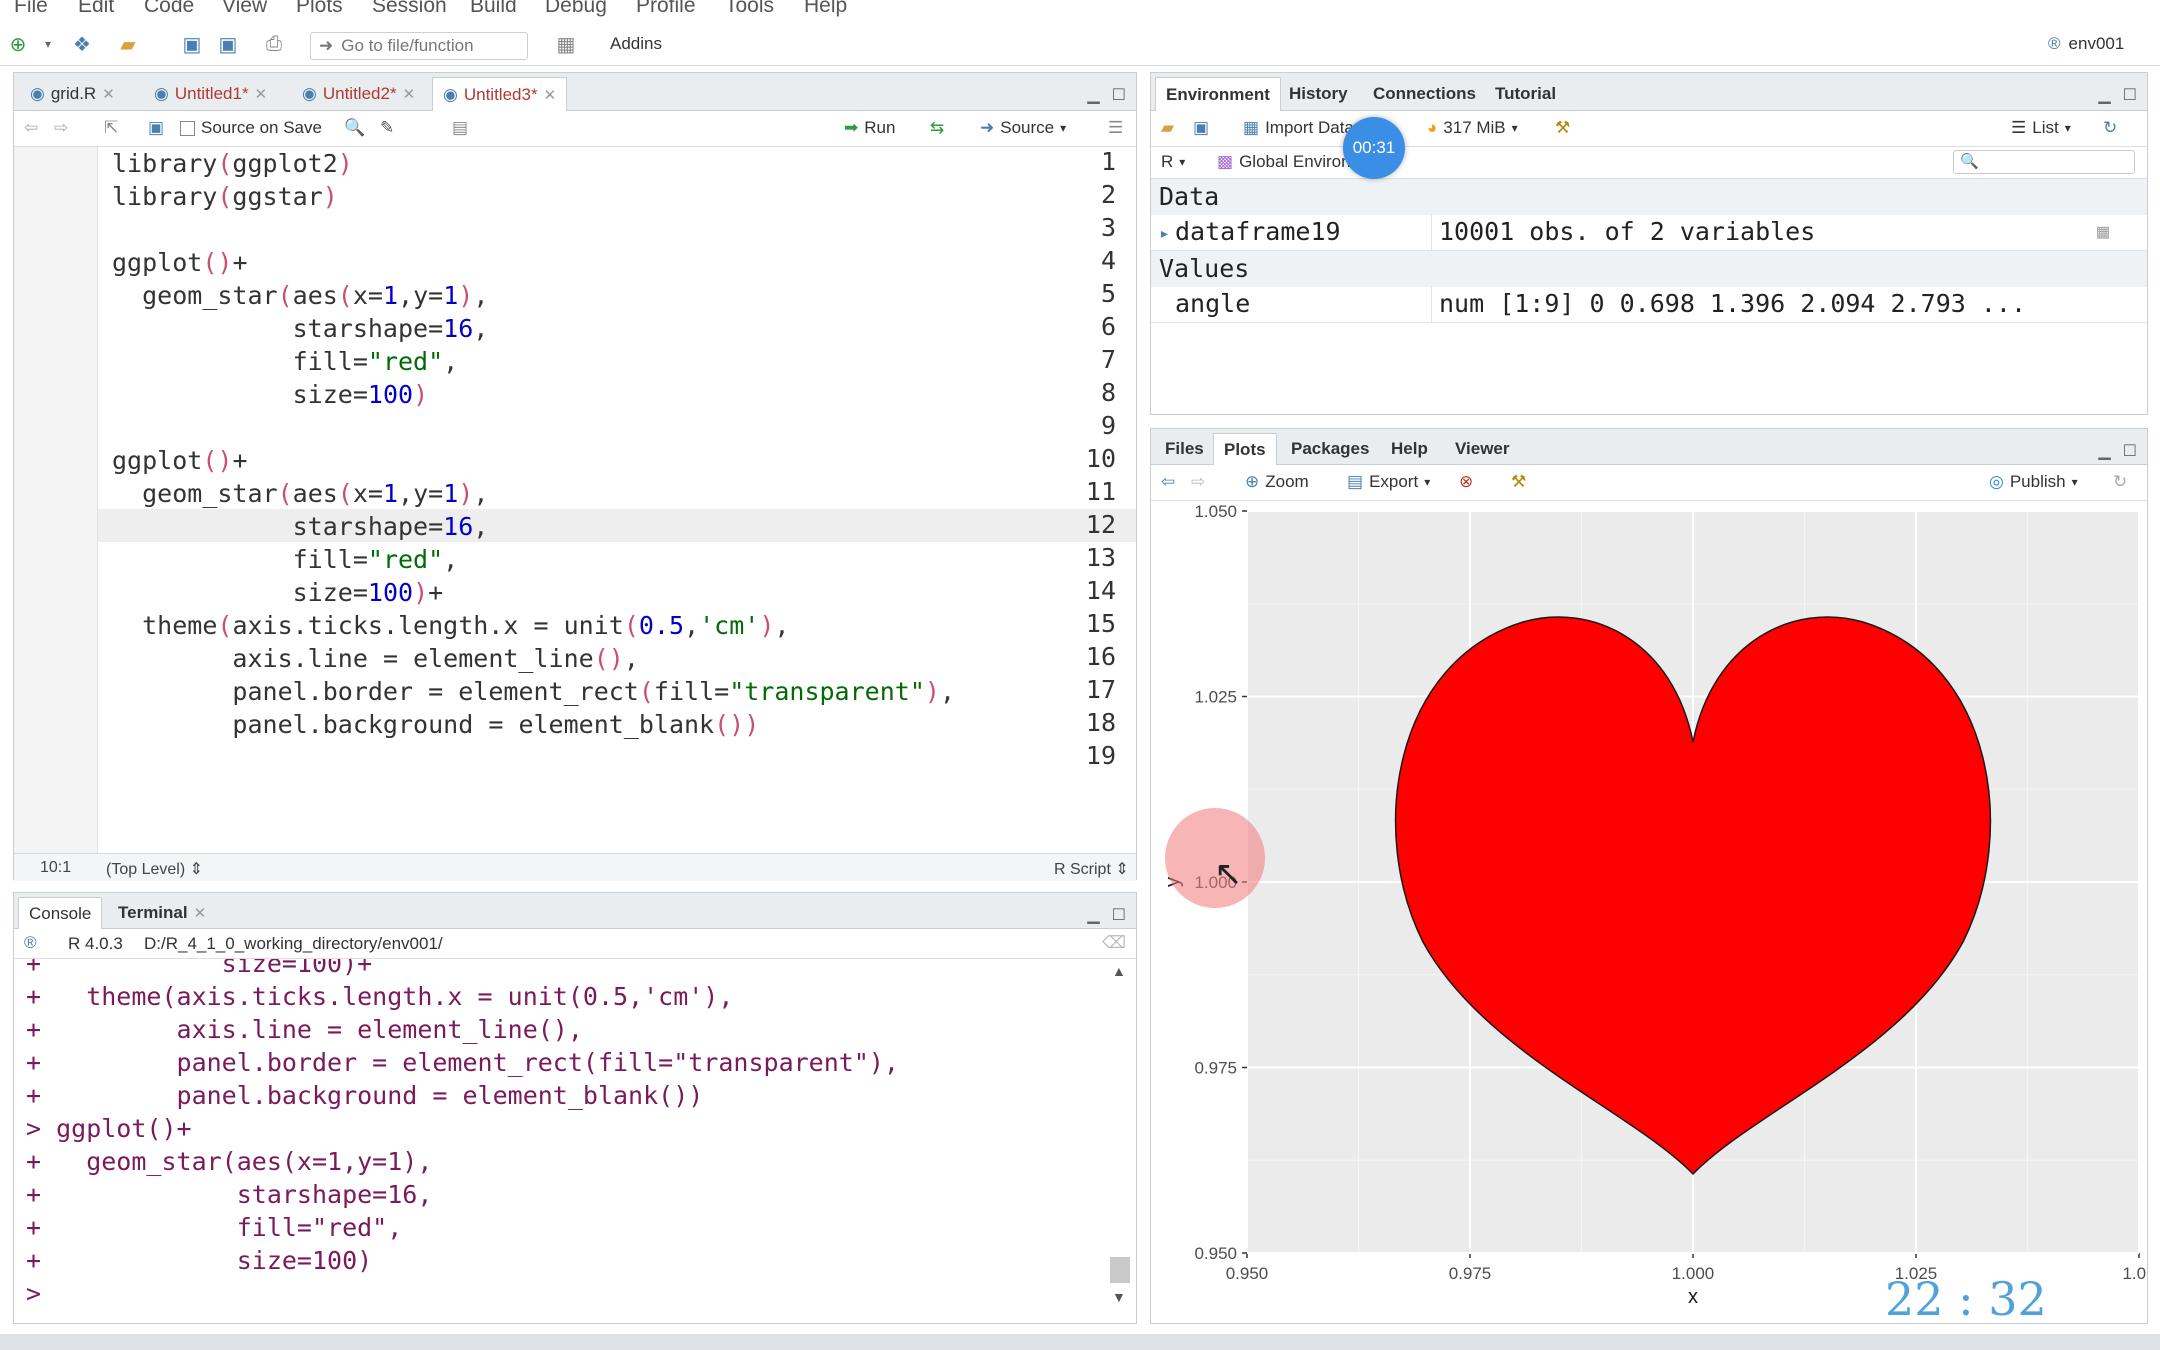 The image size is (2160, 1350). Describe the element at coordinates (354, 128) in the screenshot. I see `search-icon: 🔍` at that location.